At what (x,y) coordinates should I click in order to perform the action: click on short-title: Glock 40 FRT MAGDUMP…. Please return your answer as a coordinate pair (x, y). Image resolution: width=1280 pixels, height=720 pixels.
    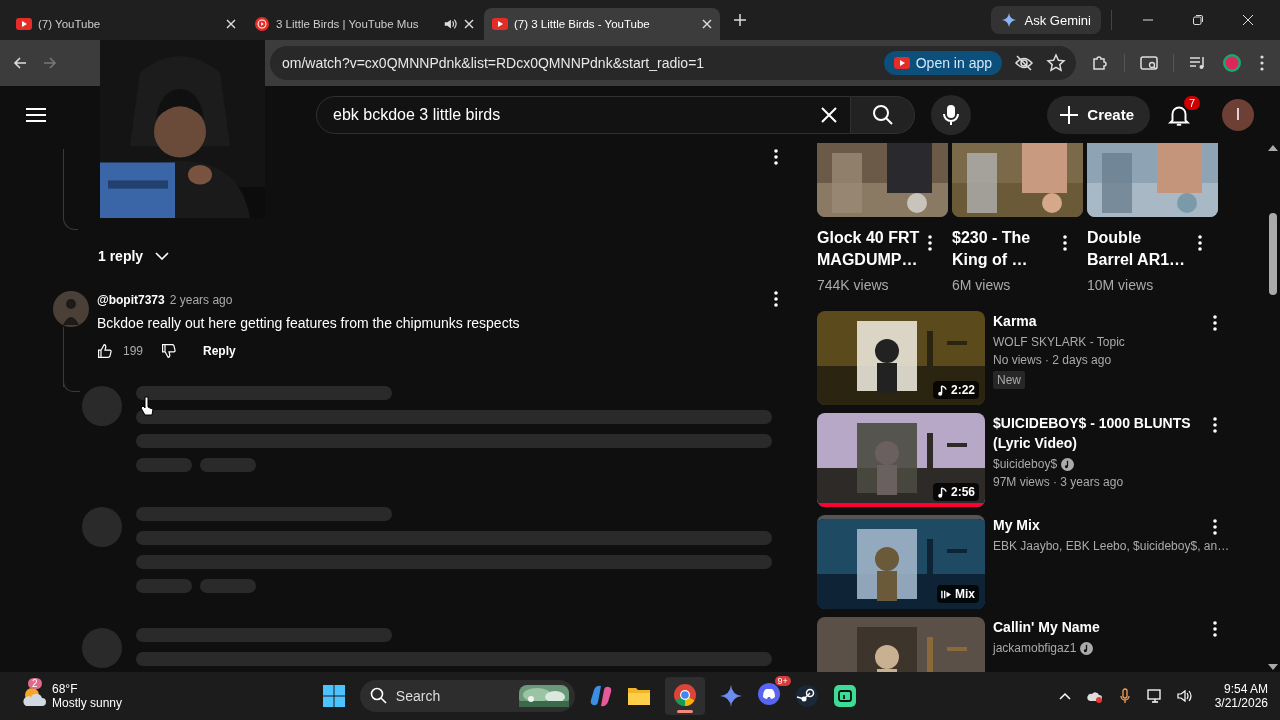
    Looking at the image, I should click on (869, 249).